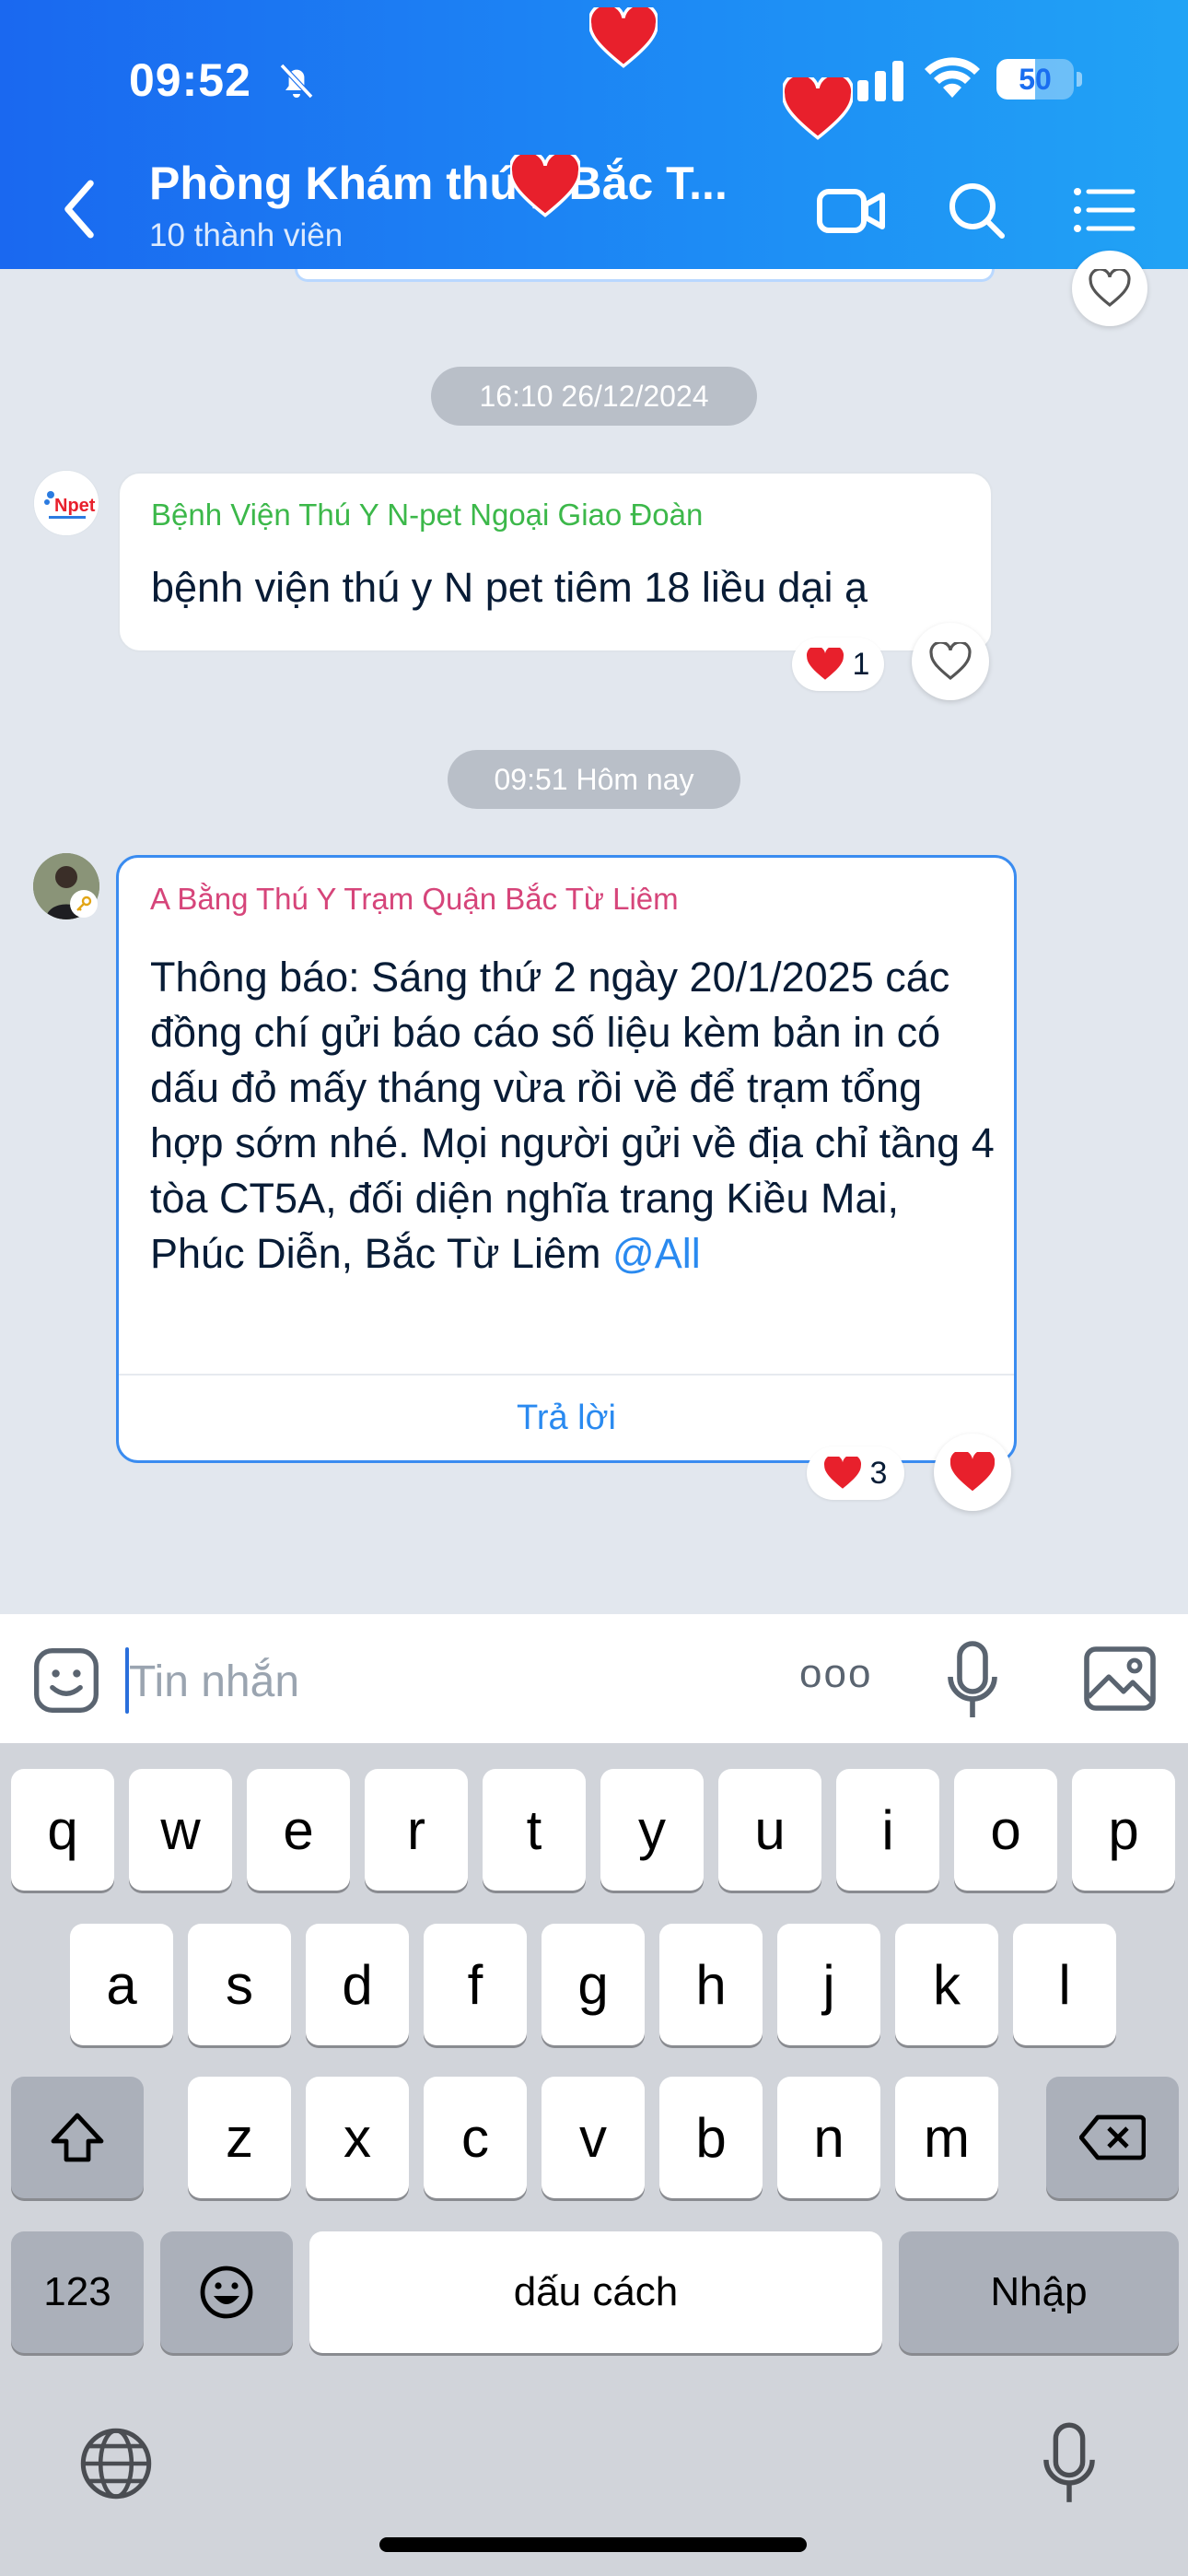 The image size is (1188, 2576). Describe the element at coordinates (851, 210) in the screenshot. I see `video-call-icon` at that location.